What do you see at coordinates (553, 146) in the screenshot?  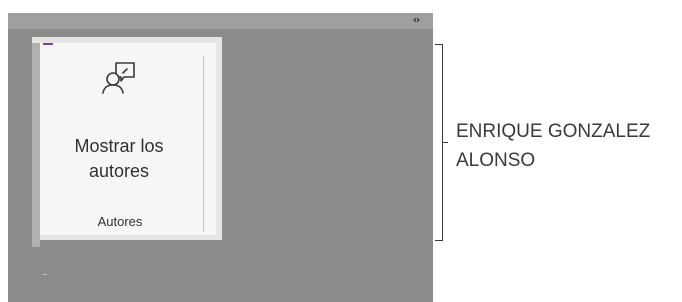 I see `author-name-annotation: ENRIQUE GONZALEZ ALONSO` at bounding box center [553, 146].